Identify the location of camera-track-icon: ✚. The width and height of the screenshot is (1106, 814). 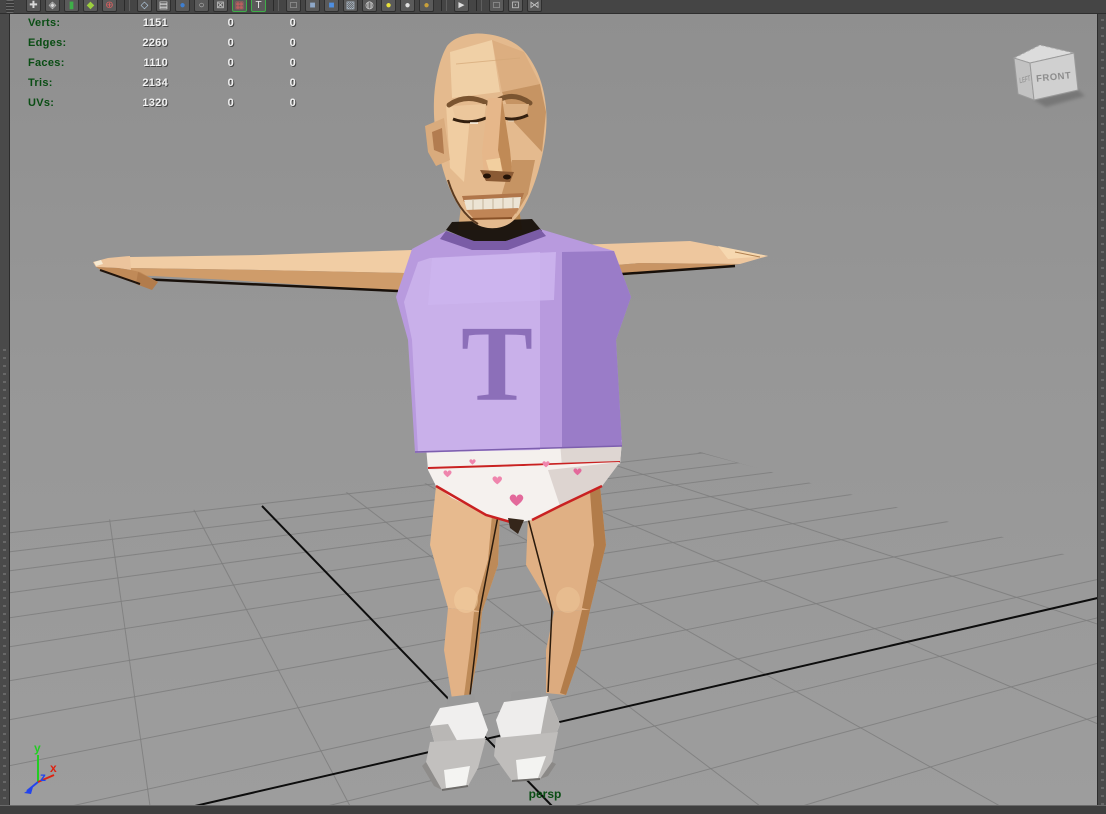
(33, 6).